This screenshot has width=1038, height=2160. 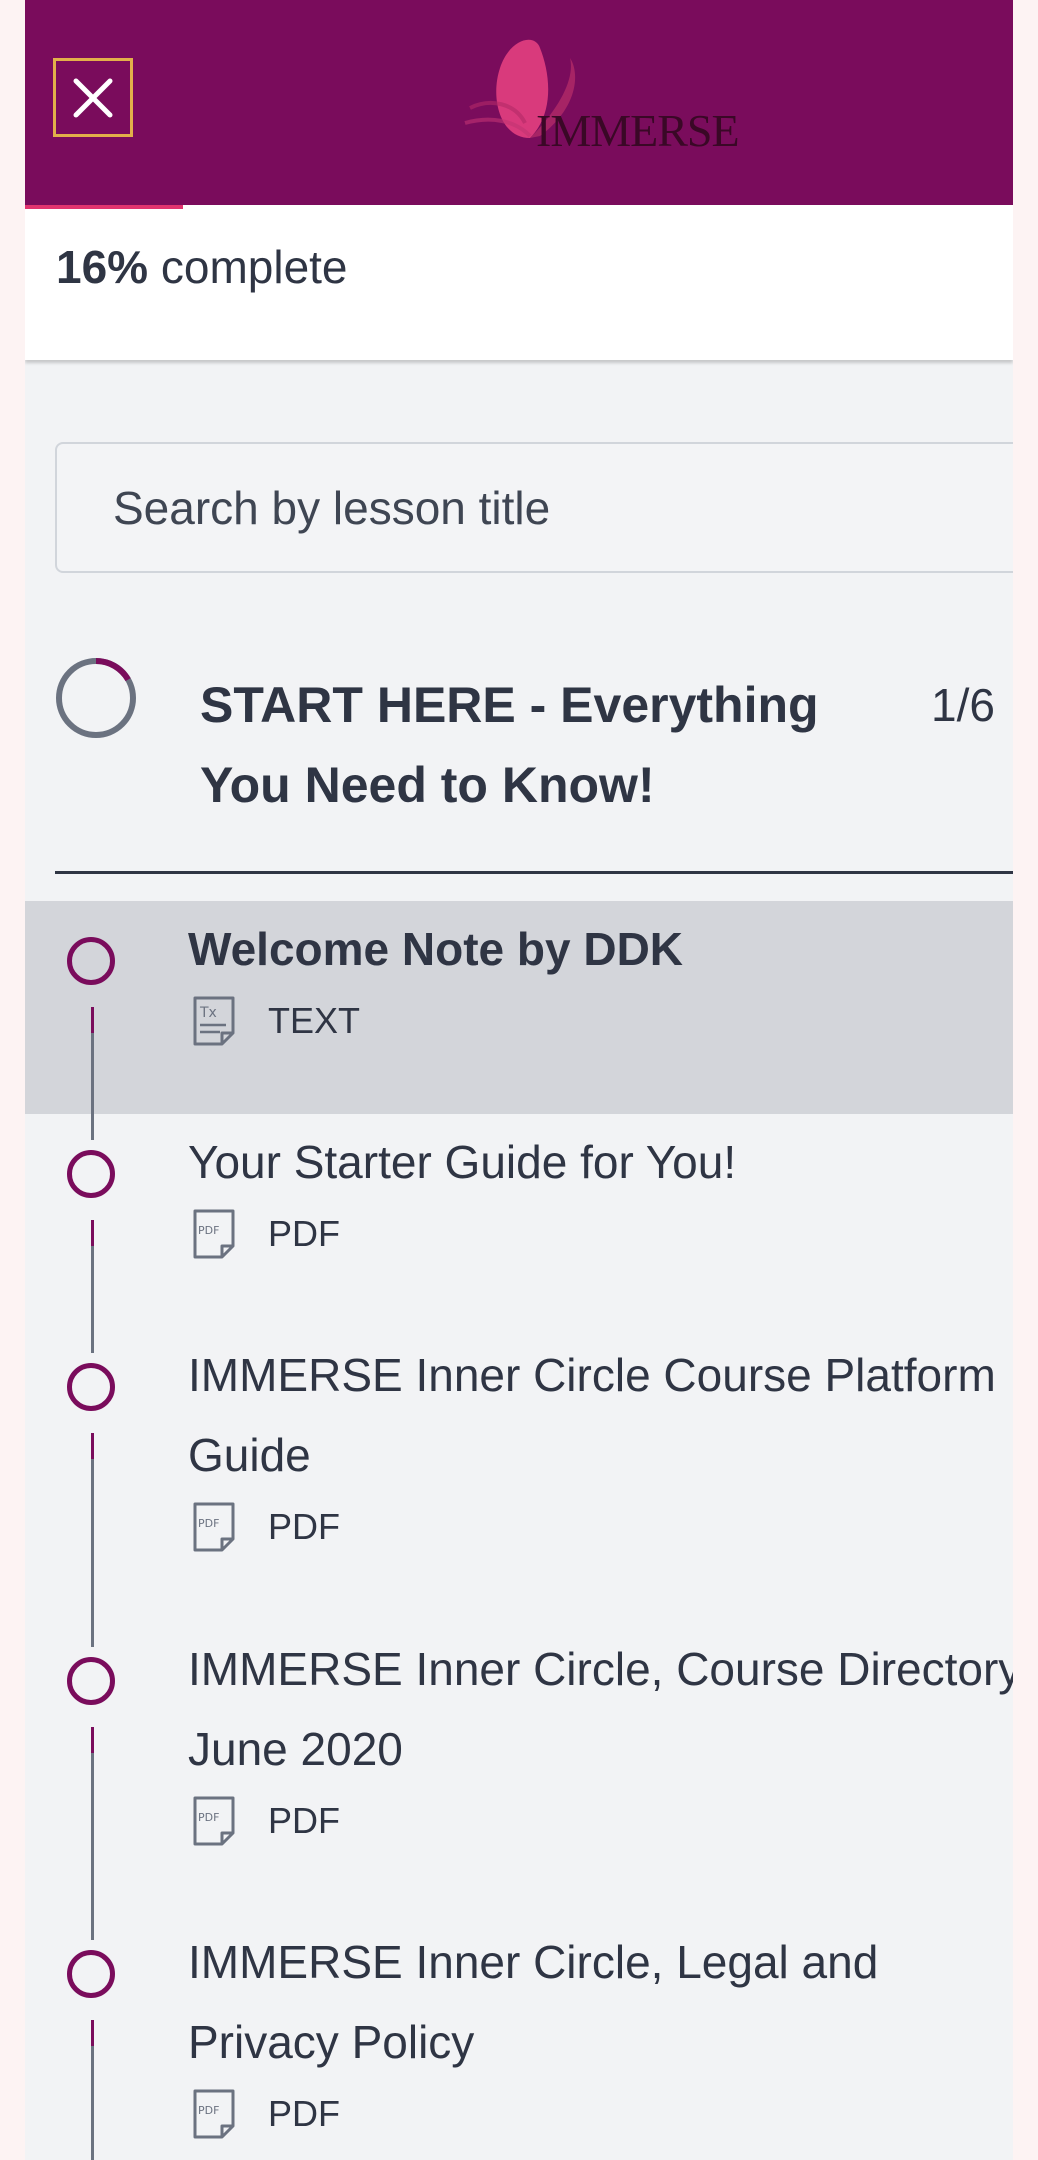 I want to click on search-input, so click(x=535, y=507).